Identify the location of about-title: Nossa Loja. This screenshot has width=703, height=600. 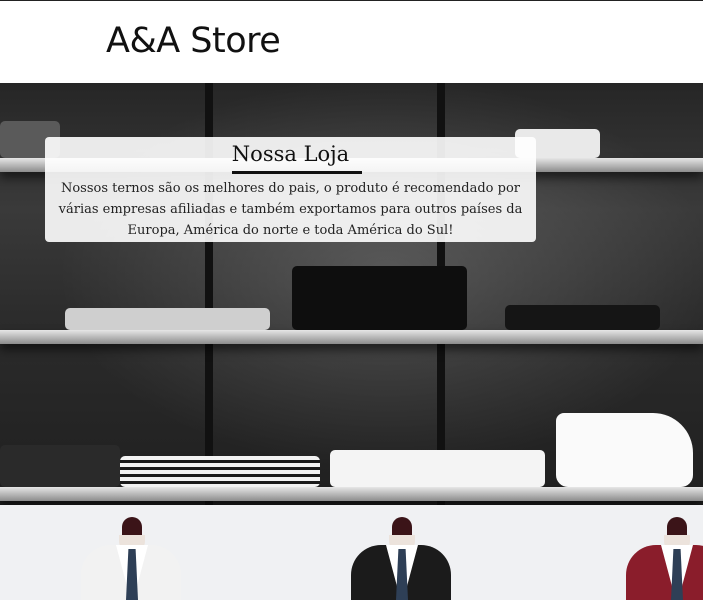
(290, 154).